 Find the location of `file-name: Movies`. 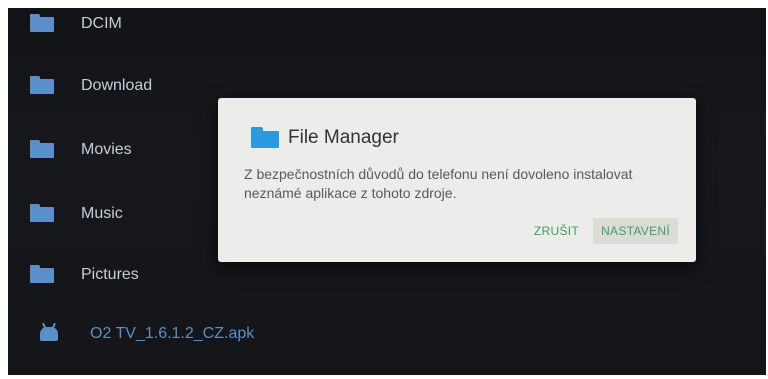

file-name: Movies is located at coordinates (106, 149).